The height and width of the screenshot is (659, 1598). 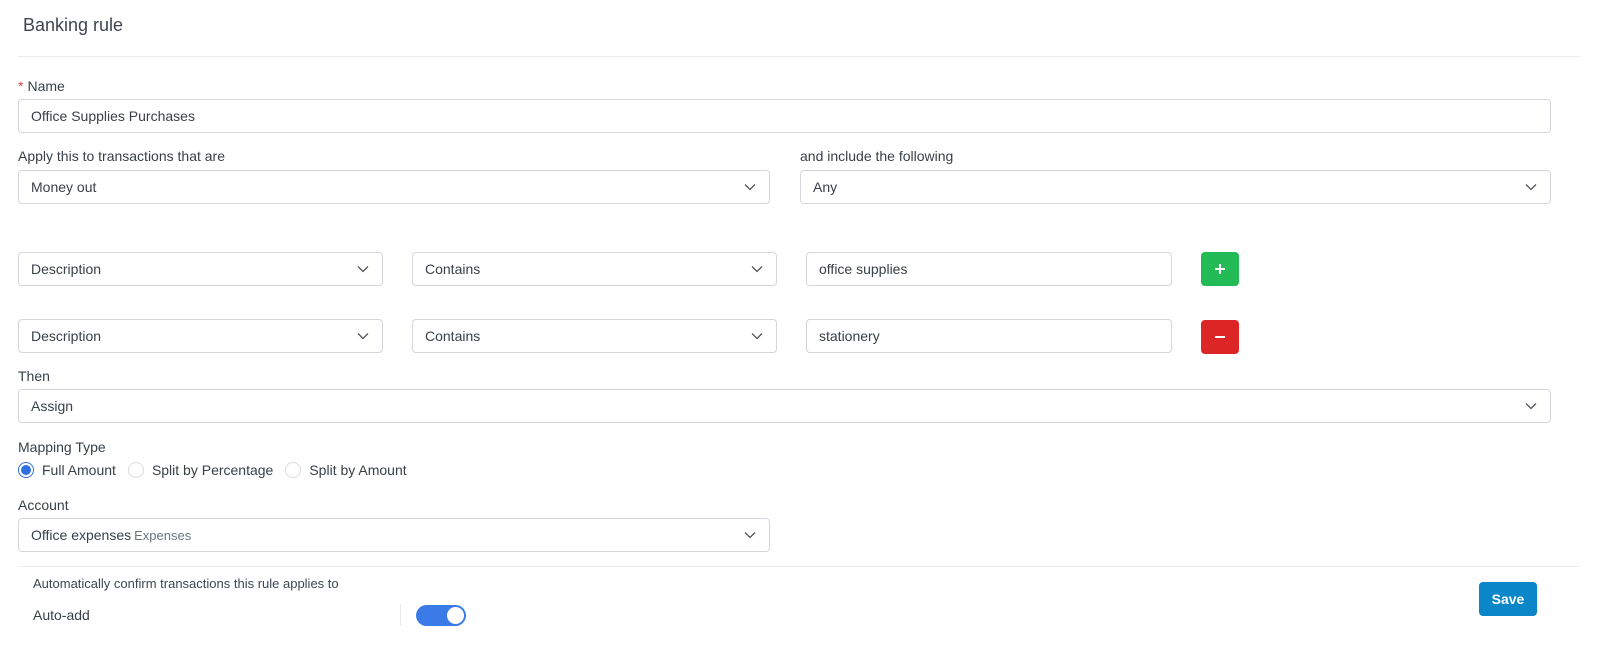 What do you see at coordinates (43, 505) in the screenshot?
I see `account-label: Account` at bounding box center [43, 505].